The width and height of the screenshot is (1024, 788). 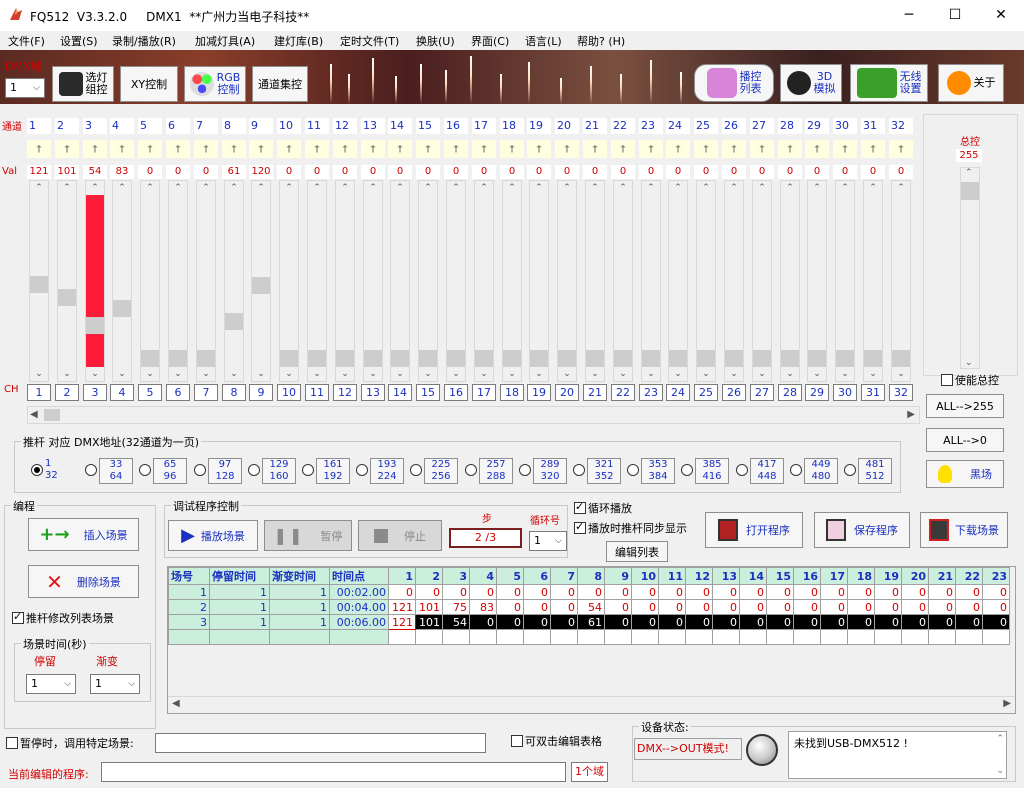 What do you see at coordinates (780, 576) in the screenshot?
I see `column-header: 15` at bounding box center [780, 576].